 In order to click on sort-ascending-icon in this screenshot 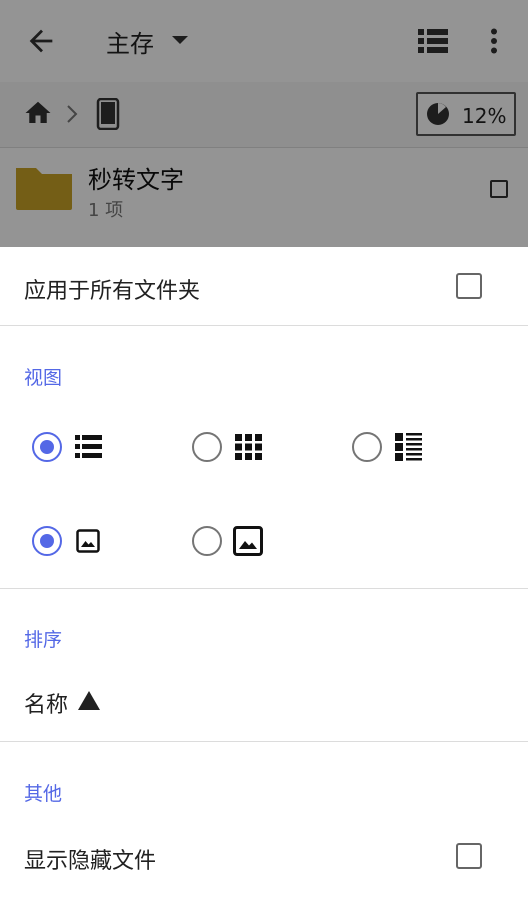, I will do `click(89, 700)`.